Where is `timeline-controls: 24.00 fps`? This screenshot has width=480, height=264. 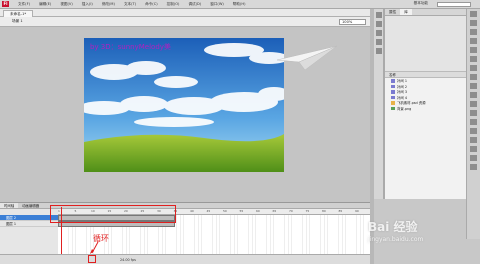
timeline-controls: 24.00 fps is located at coordinates (185, 259).